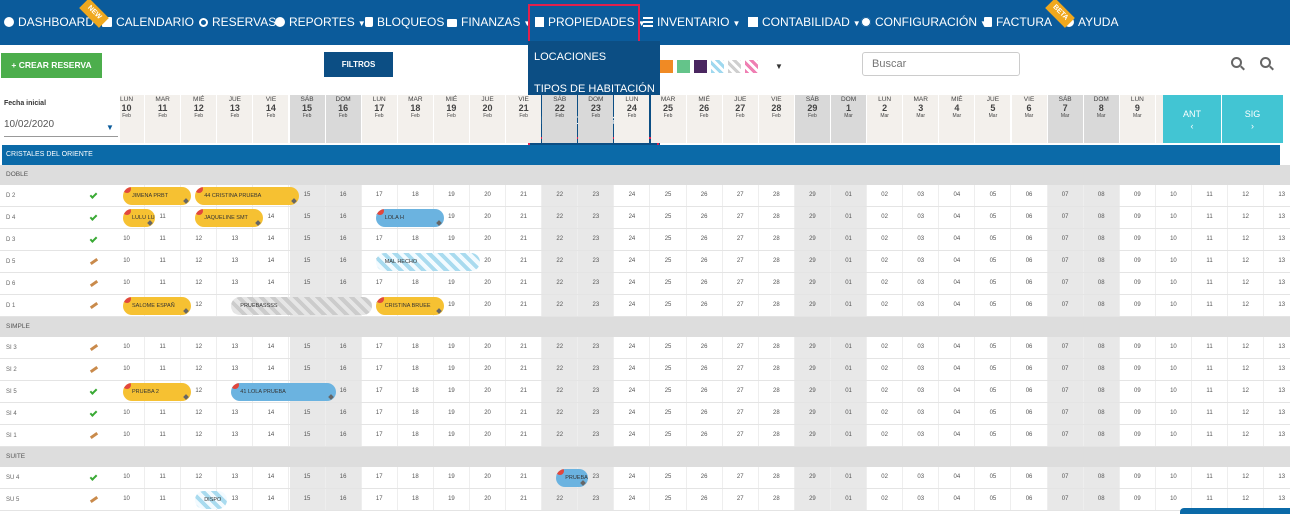 The image size is (1290, 514). Describe the element at coordinates (283, 392) in the screenshot. I see `reservation-bar: 41 LOLA PRUEBA` at that location.